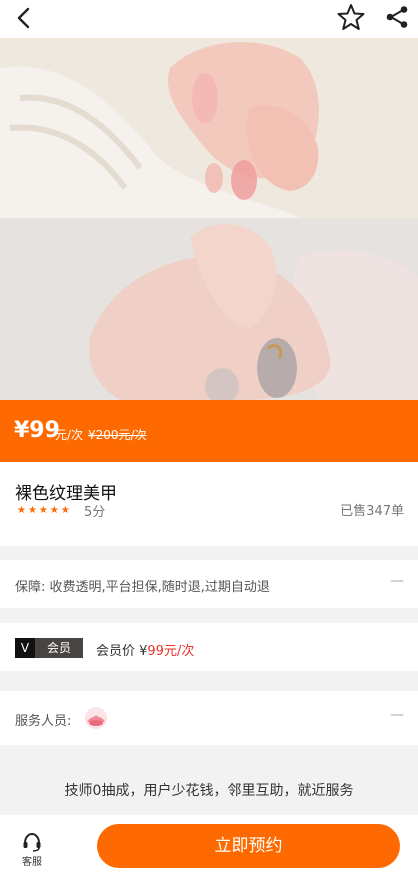  I want to click on price-amount: ¥99, so click(37, 430).